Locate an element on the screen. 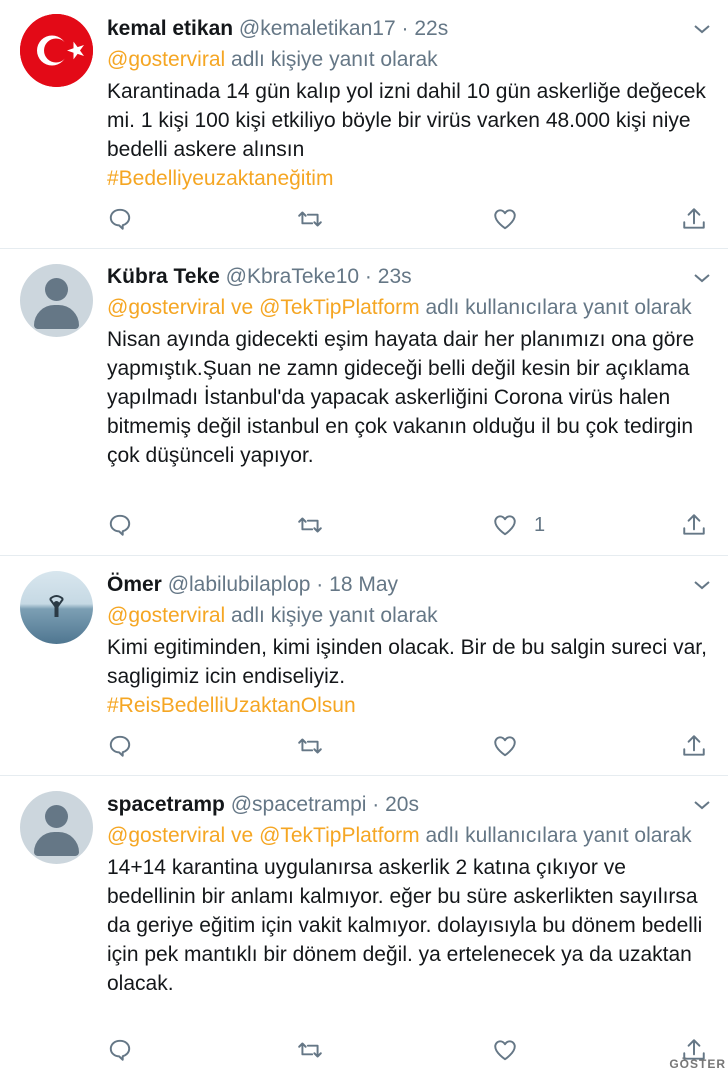  swimmer-photo-icon is located at coordinates (56, 606).